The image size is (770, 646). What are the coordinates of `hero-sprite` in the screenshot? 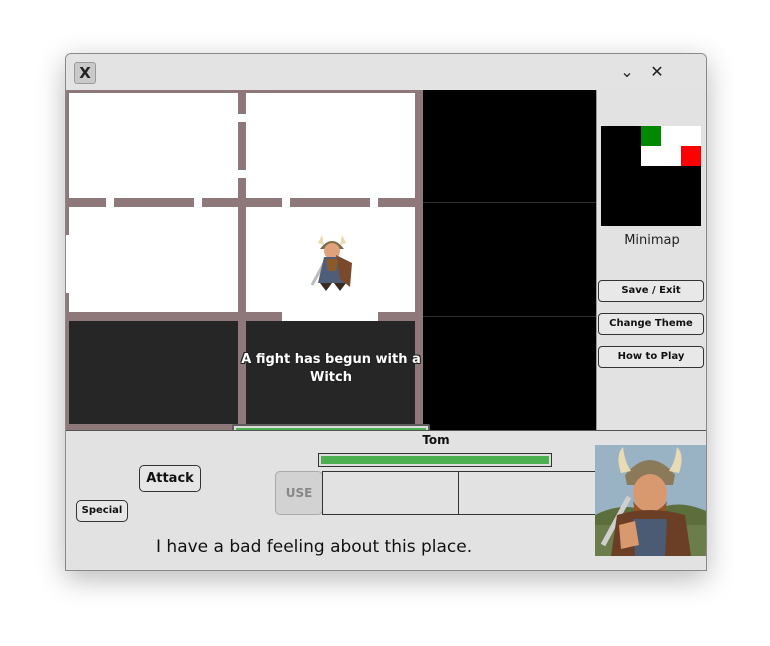 It's located at (331, 263).